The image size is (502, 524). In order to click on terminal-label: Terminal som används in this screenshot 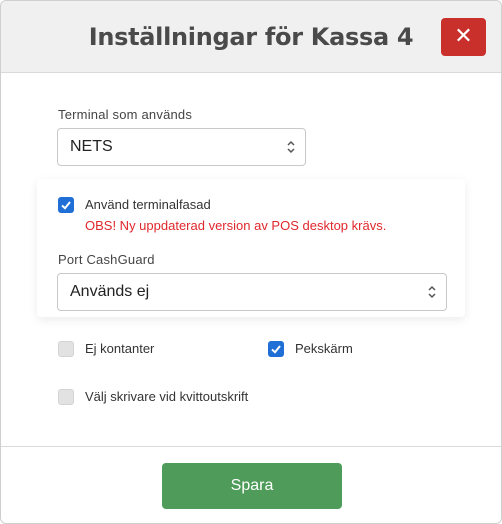, I will do `click(125, 114)`.